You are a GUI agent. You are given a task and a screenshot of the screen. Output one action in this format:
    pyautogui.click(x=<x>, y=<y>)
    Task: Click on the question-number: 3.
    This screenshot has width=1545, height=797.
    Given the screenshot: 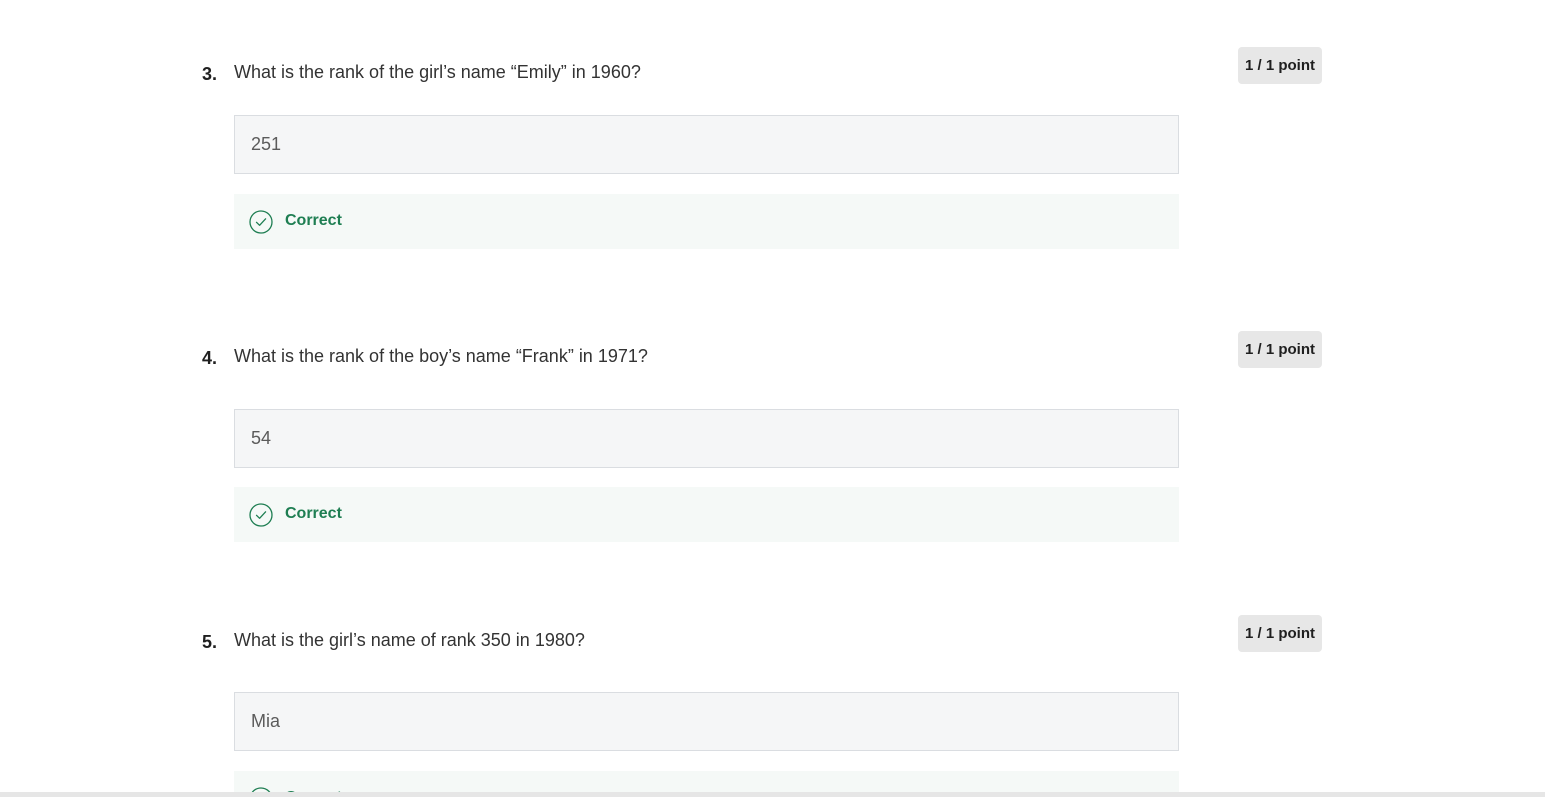 What is the action you would take?
    pyautogui.click(x=210, y=74)
    